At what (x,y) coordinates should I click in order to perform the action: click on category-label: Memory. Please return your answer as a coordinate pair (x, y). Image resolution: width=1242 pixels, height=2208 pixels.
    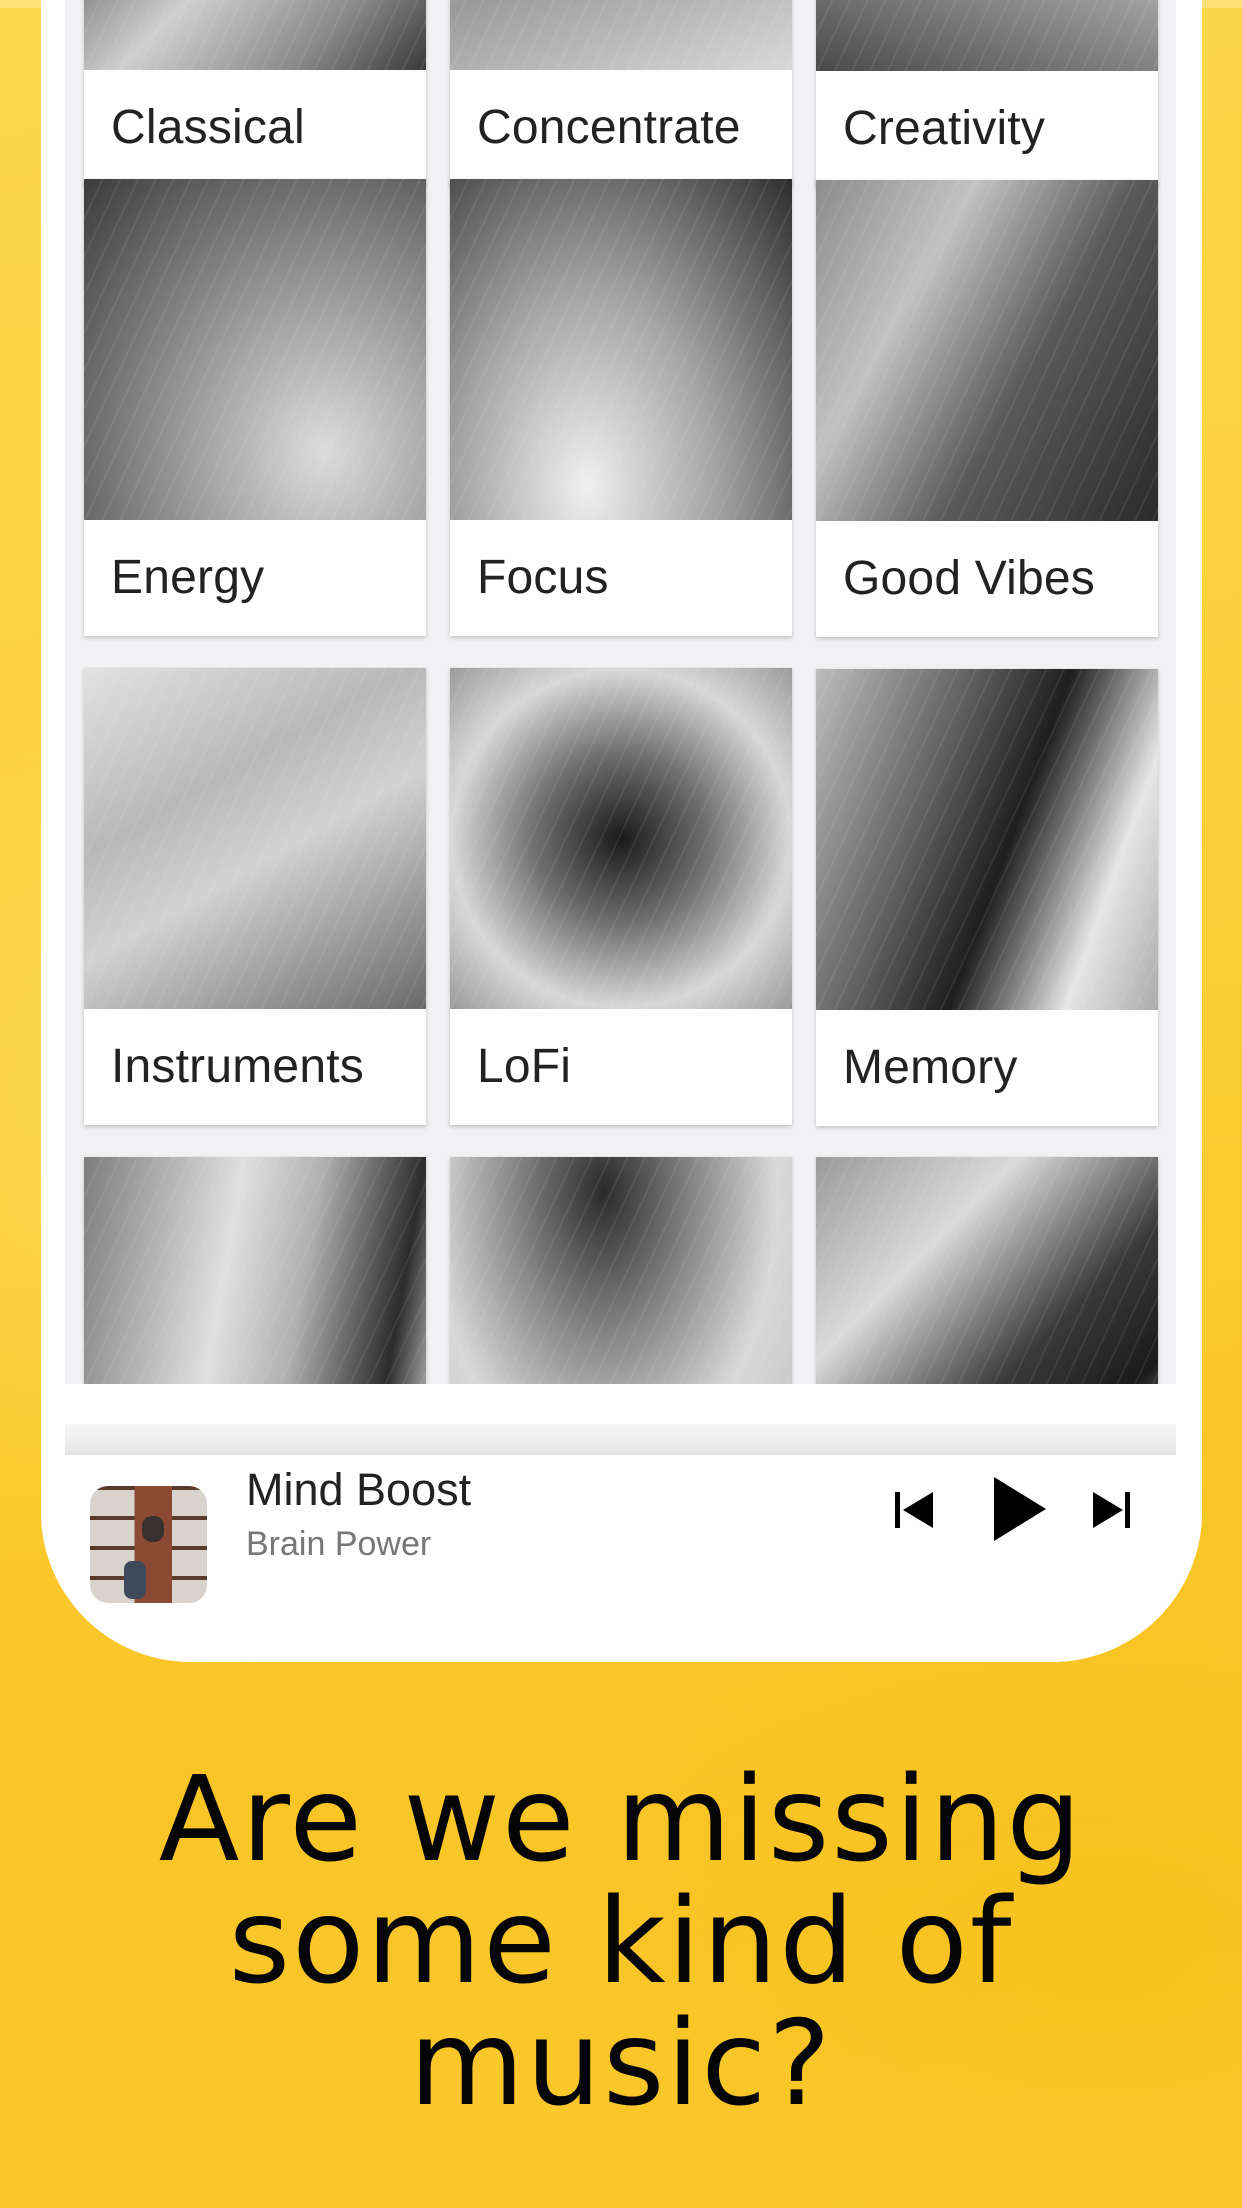
    Looking at the image, I should click on (930, 1067).